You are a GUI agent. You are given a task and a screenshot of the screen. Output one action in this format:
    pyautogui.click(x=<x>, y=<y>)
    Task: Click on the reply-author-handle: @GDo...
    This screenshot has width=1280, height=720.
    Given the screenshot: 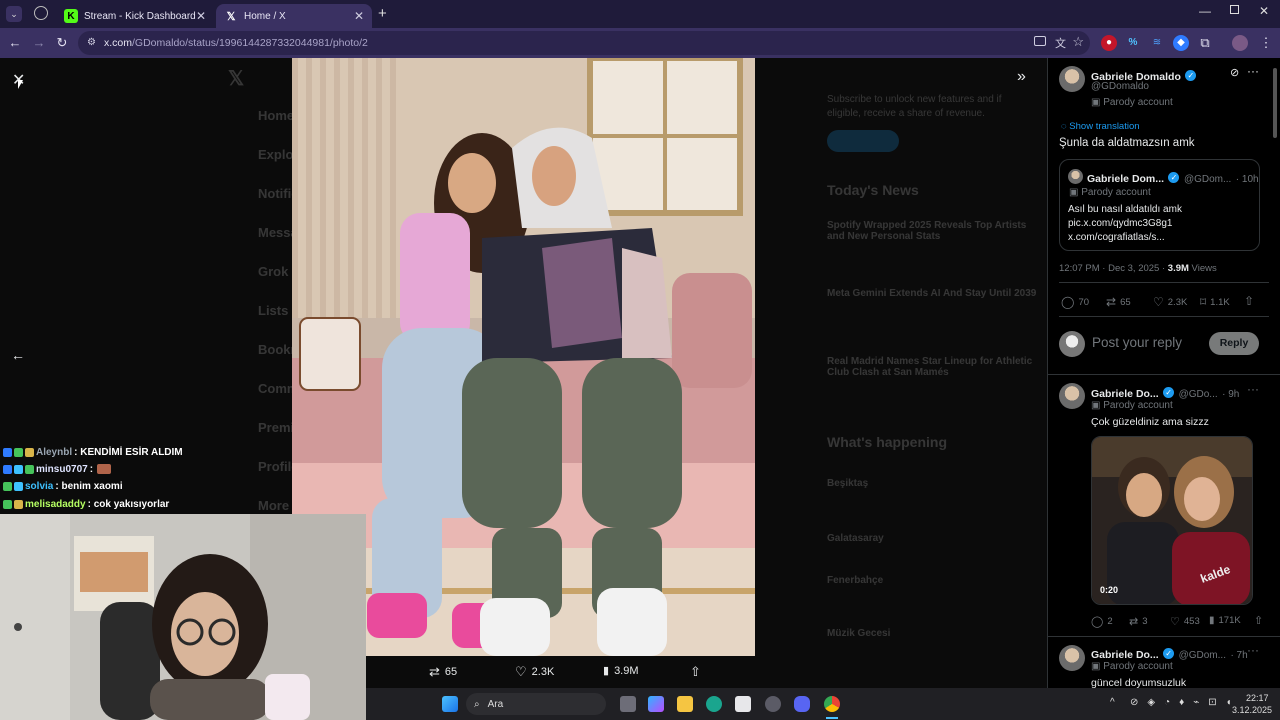 What is the action you would take?
    pyautogui.click(x=1198, y=394)
    